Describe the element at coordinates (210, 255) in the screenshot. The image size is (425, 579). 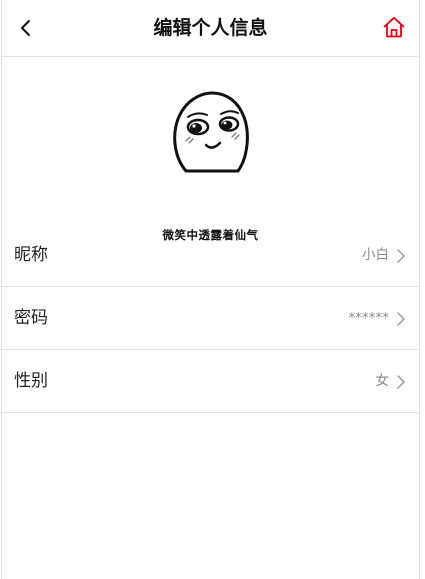
I see `nickname-row: 昵称 小白` at that location.